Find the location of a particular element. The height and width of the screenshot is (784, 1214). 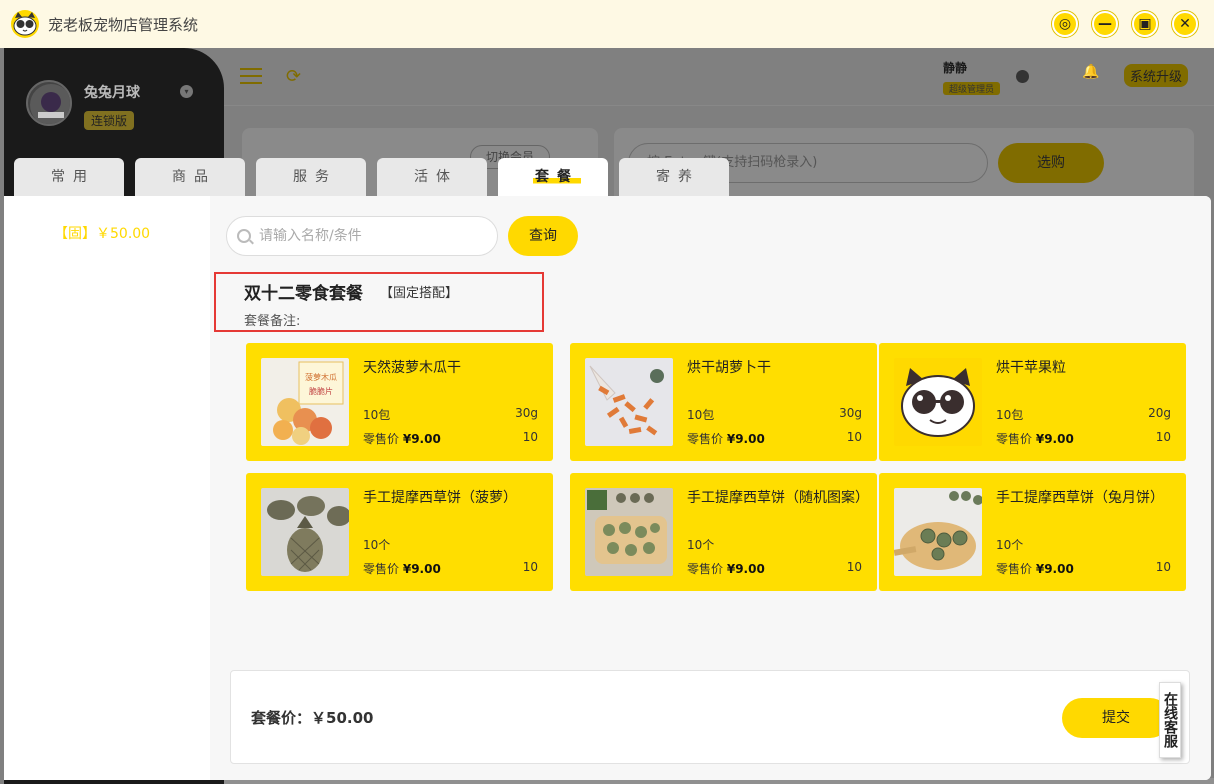

background-topbar is located at coordinates (719, 77).